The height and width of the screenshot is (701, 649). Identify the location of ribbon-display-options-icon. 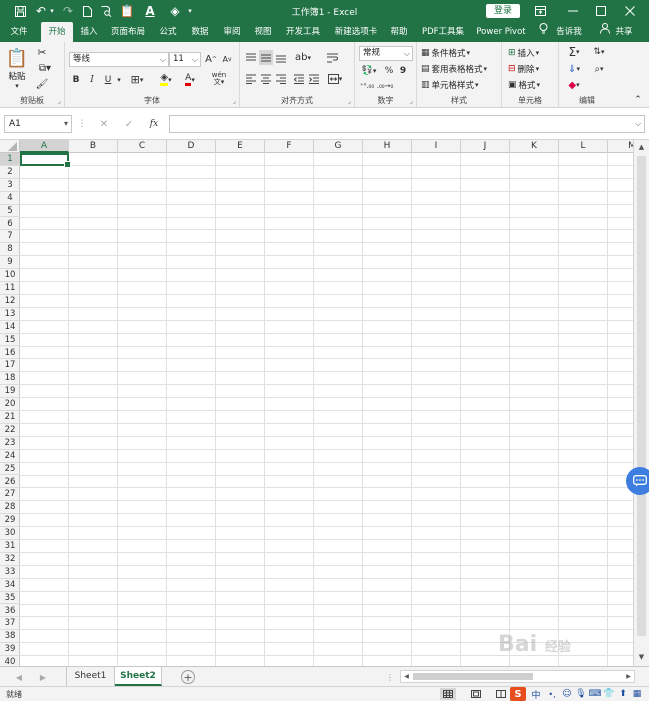
(540, 11).